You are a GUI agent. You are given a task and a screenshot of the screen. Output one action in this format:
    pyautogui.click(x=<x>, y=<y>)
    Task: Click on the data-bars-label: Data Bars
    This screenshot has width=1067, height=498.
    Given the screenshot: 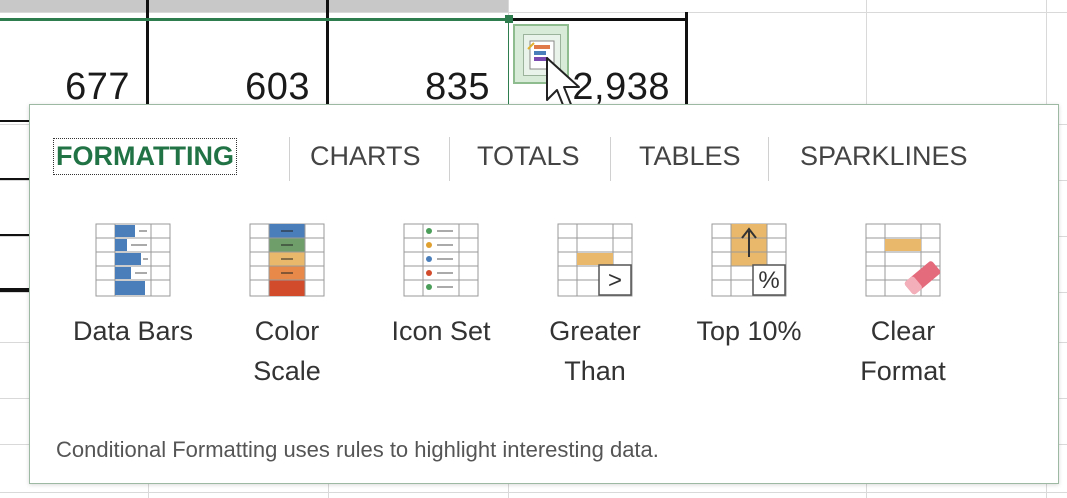 What is the action you would take?
    pyautogui.click(x=133, y=331)
    